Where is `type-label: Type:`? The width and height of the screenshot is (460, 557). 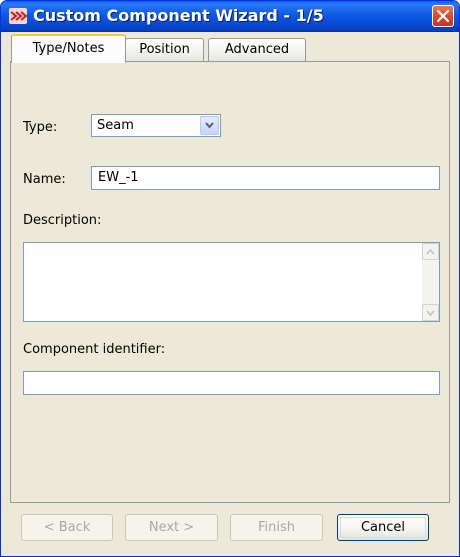 type-label: Type: is located at coordinates (40, 127).